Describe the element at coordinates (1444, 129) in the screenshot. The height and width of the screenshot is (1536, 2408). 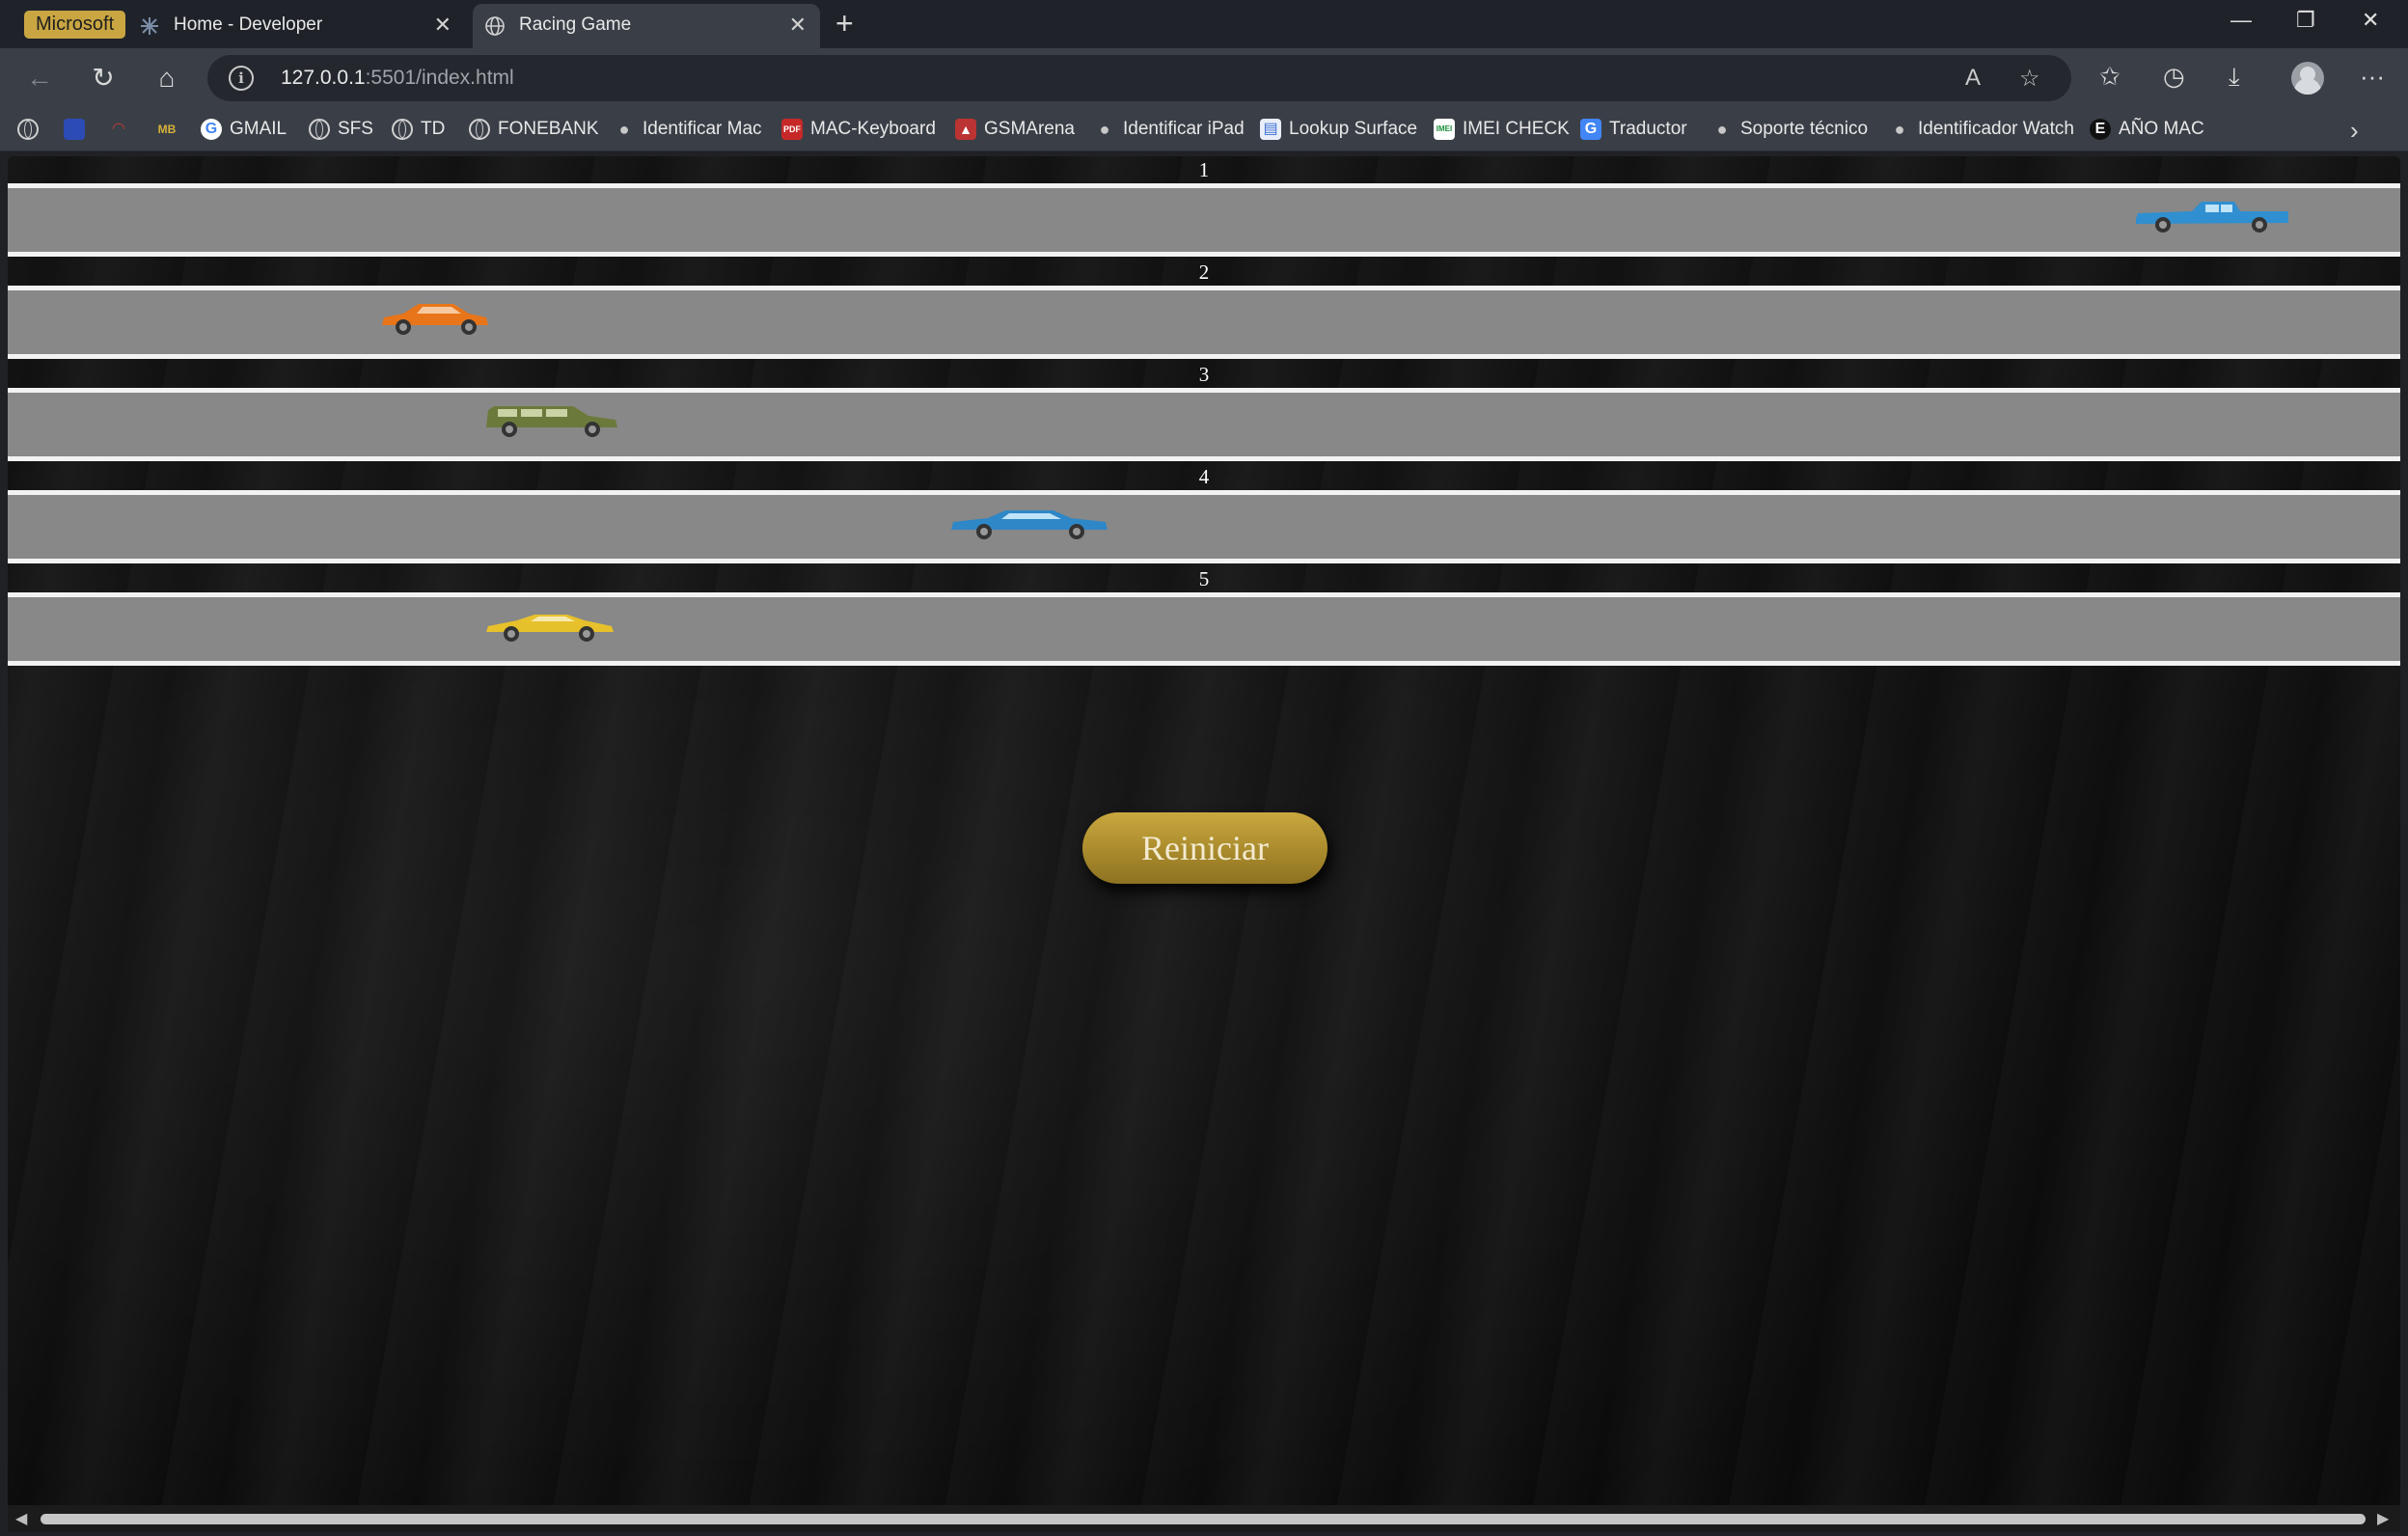
I see `imei-icon: IMEI` at that location.